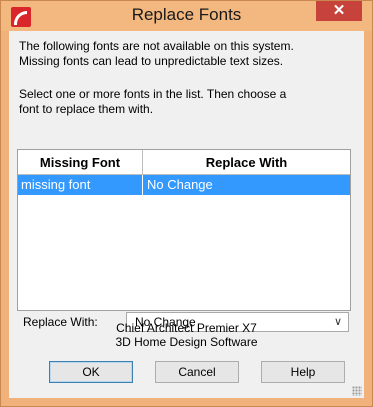  I want to click on title-bar: Replace Fonts ✕, so click(186, 16).